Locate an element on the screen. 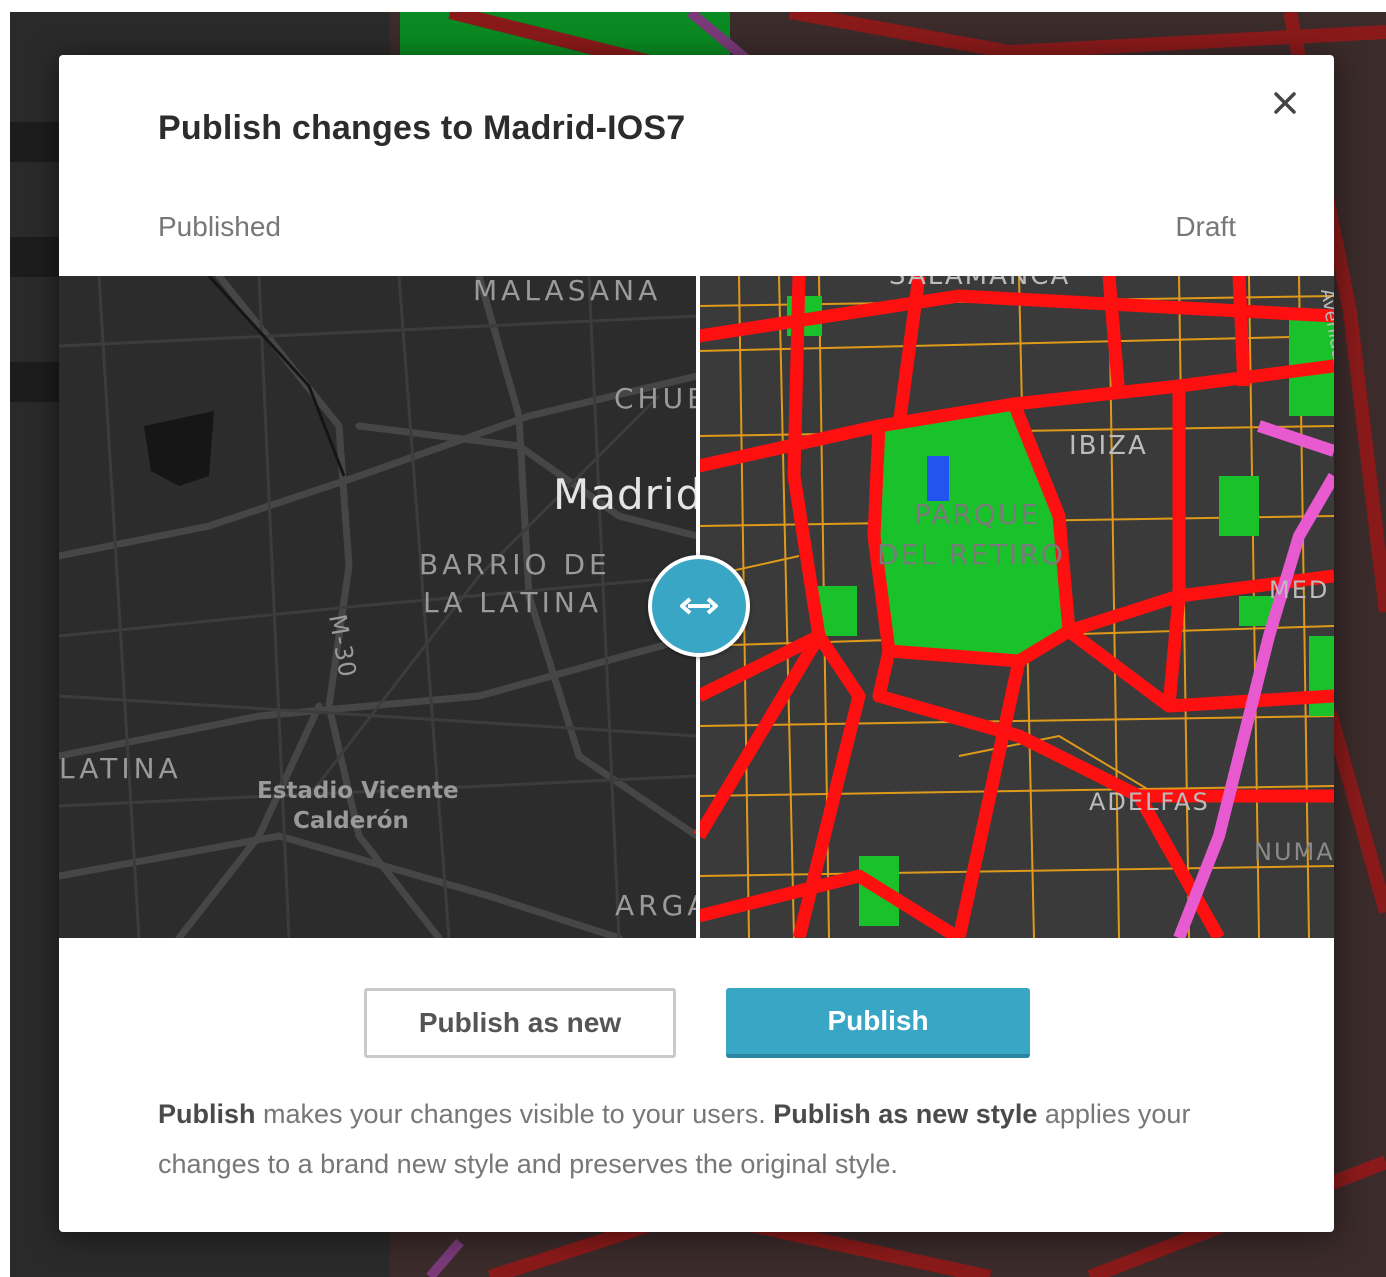 The height and width of the screenshot is (1277, 1386). map-label-calderon: Calderón is located at coordinates (351, 821).